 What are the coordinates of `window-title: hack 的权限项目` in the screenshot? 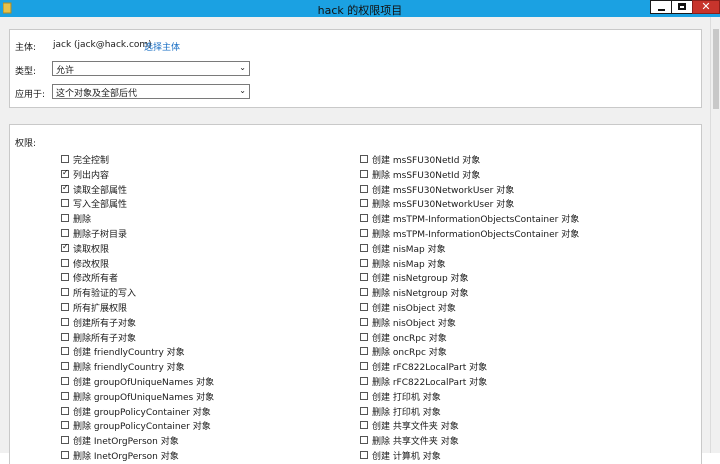 It's located at (360, 10).